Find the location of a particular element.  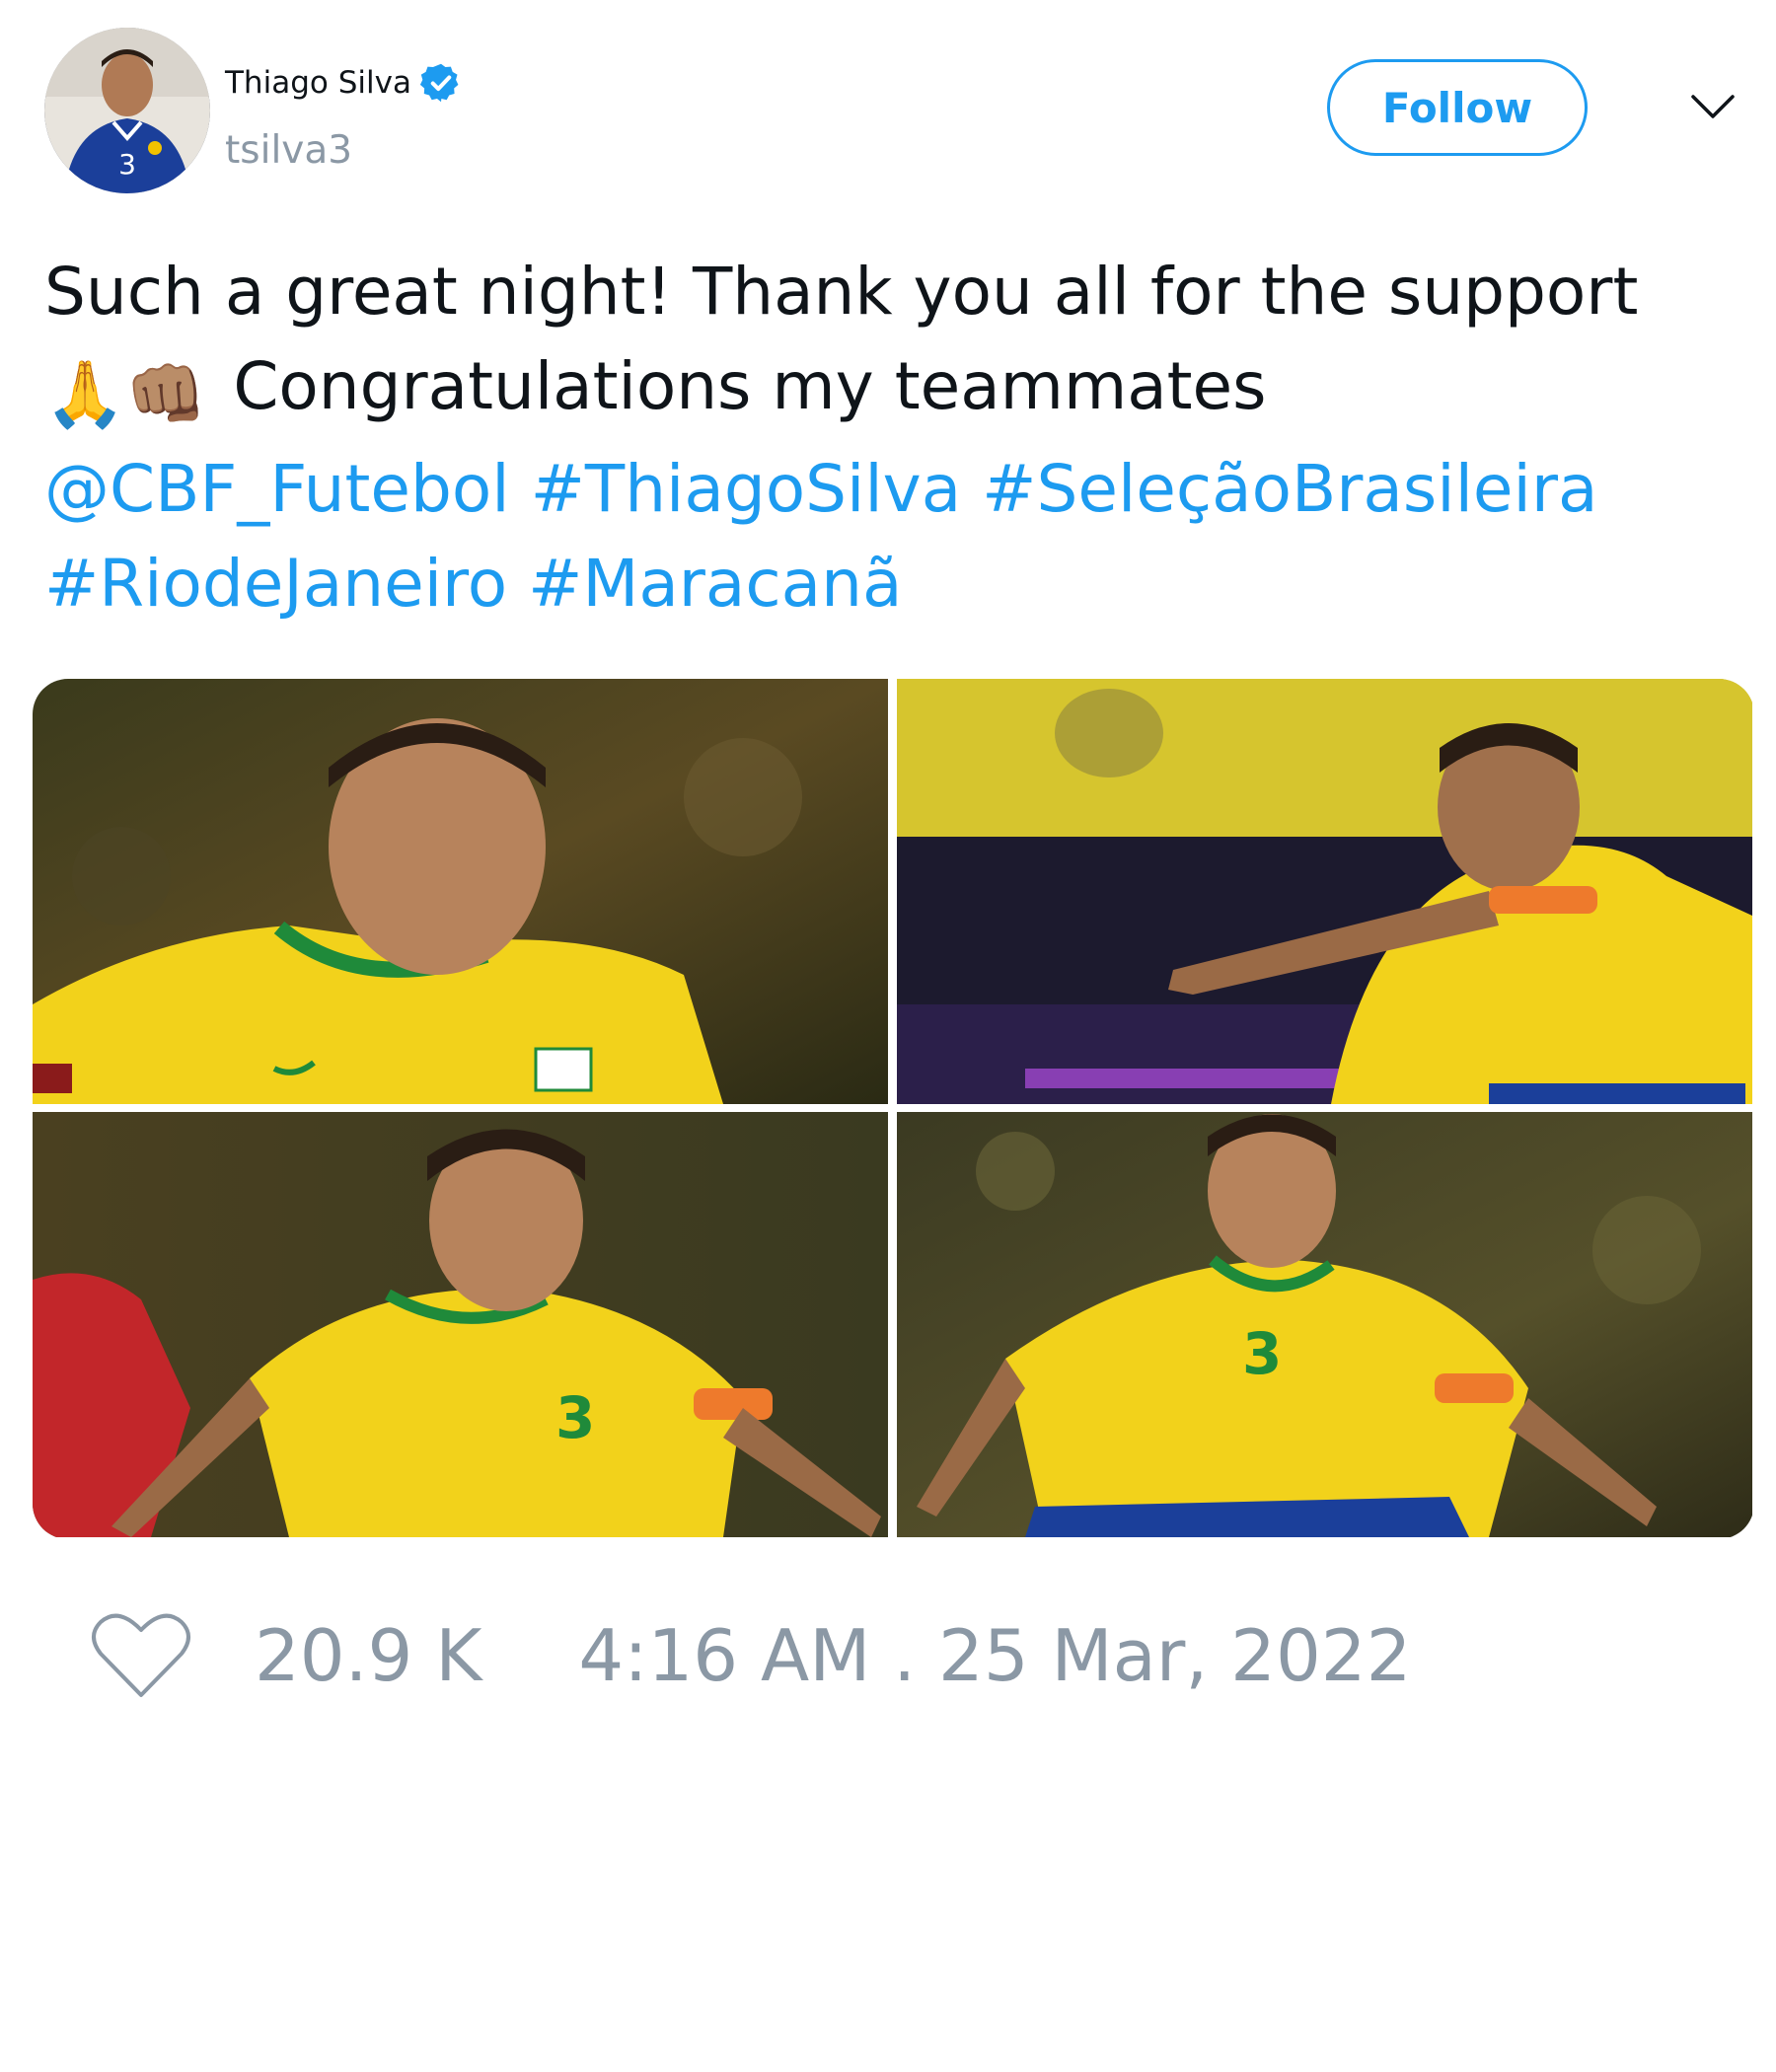

emoji-group: 🙏👊🏽 is located at coordinates (126, 394).